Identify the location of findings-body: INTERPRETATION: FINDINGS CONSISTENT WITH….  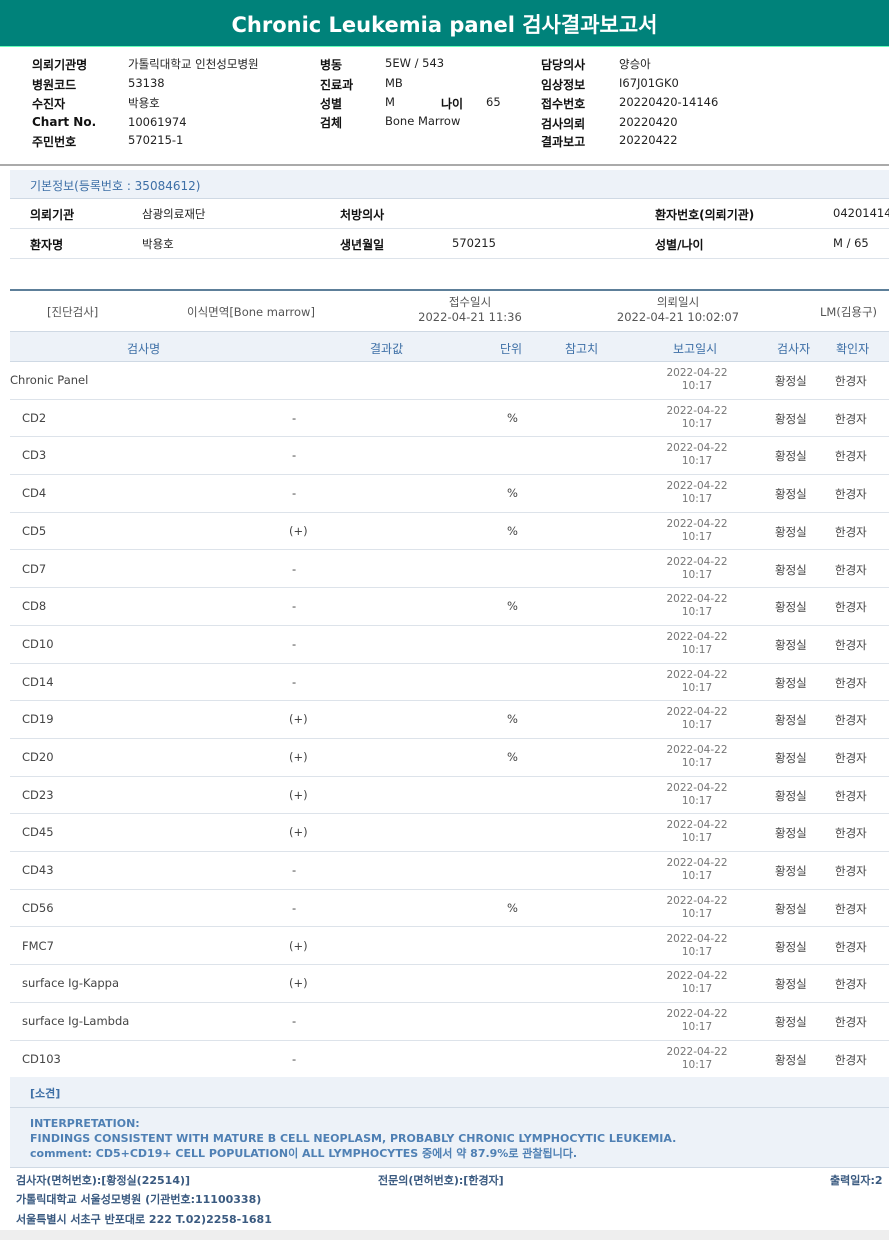
(449, 1138).